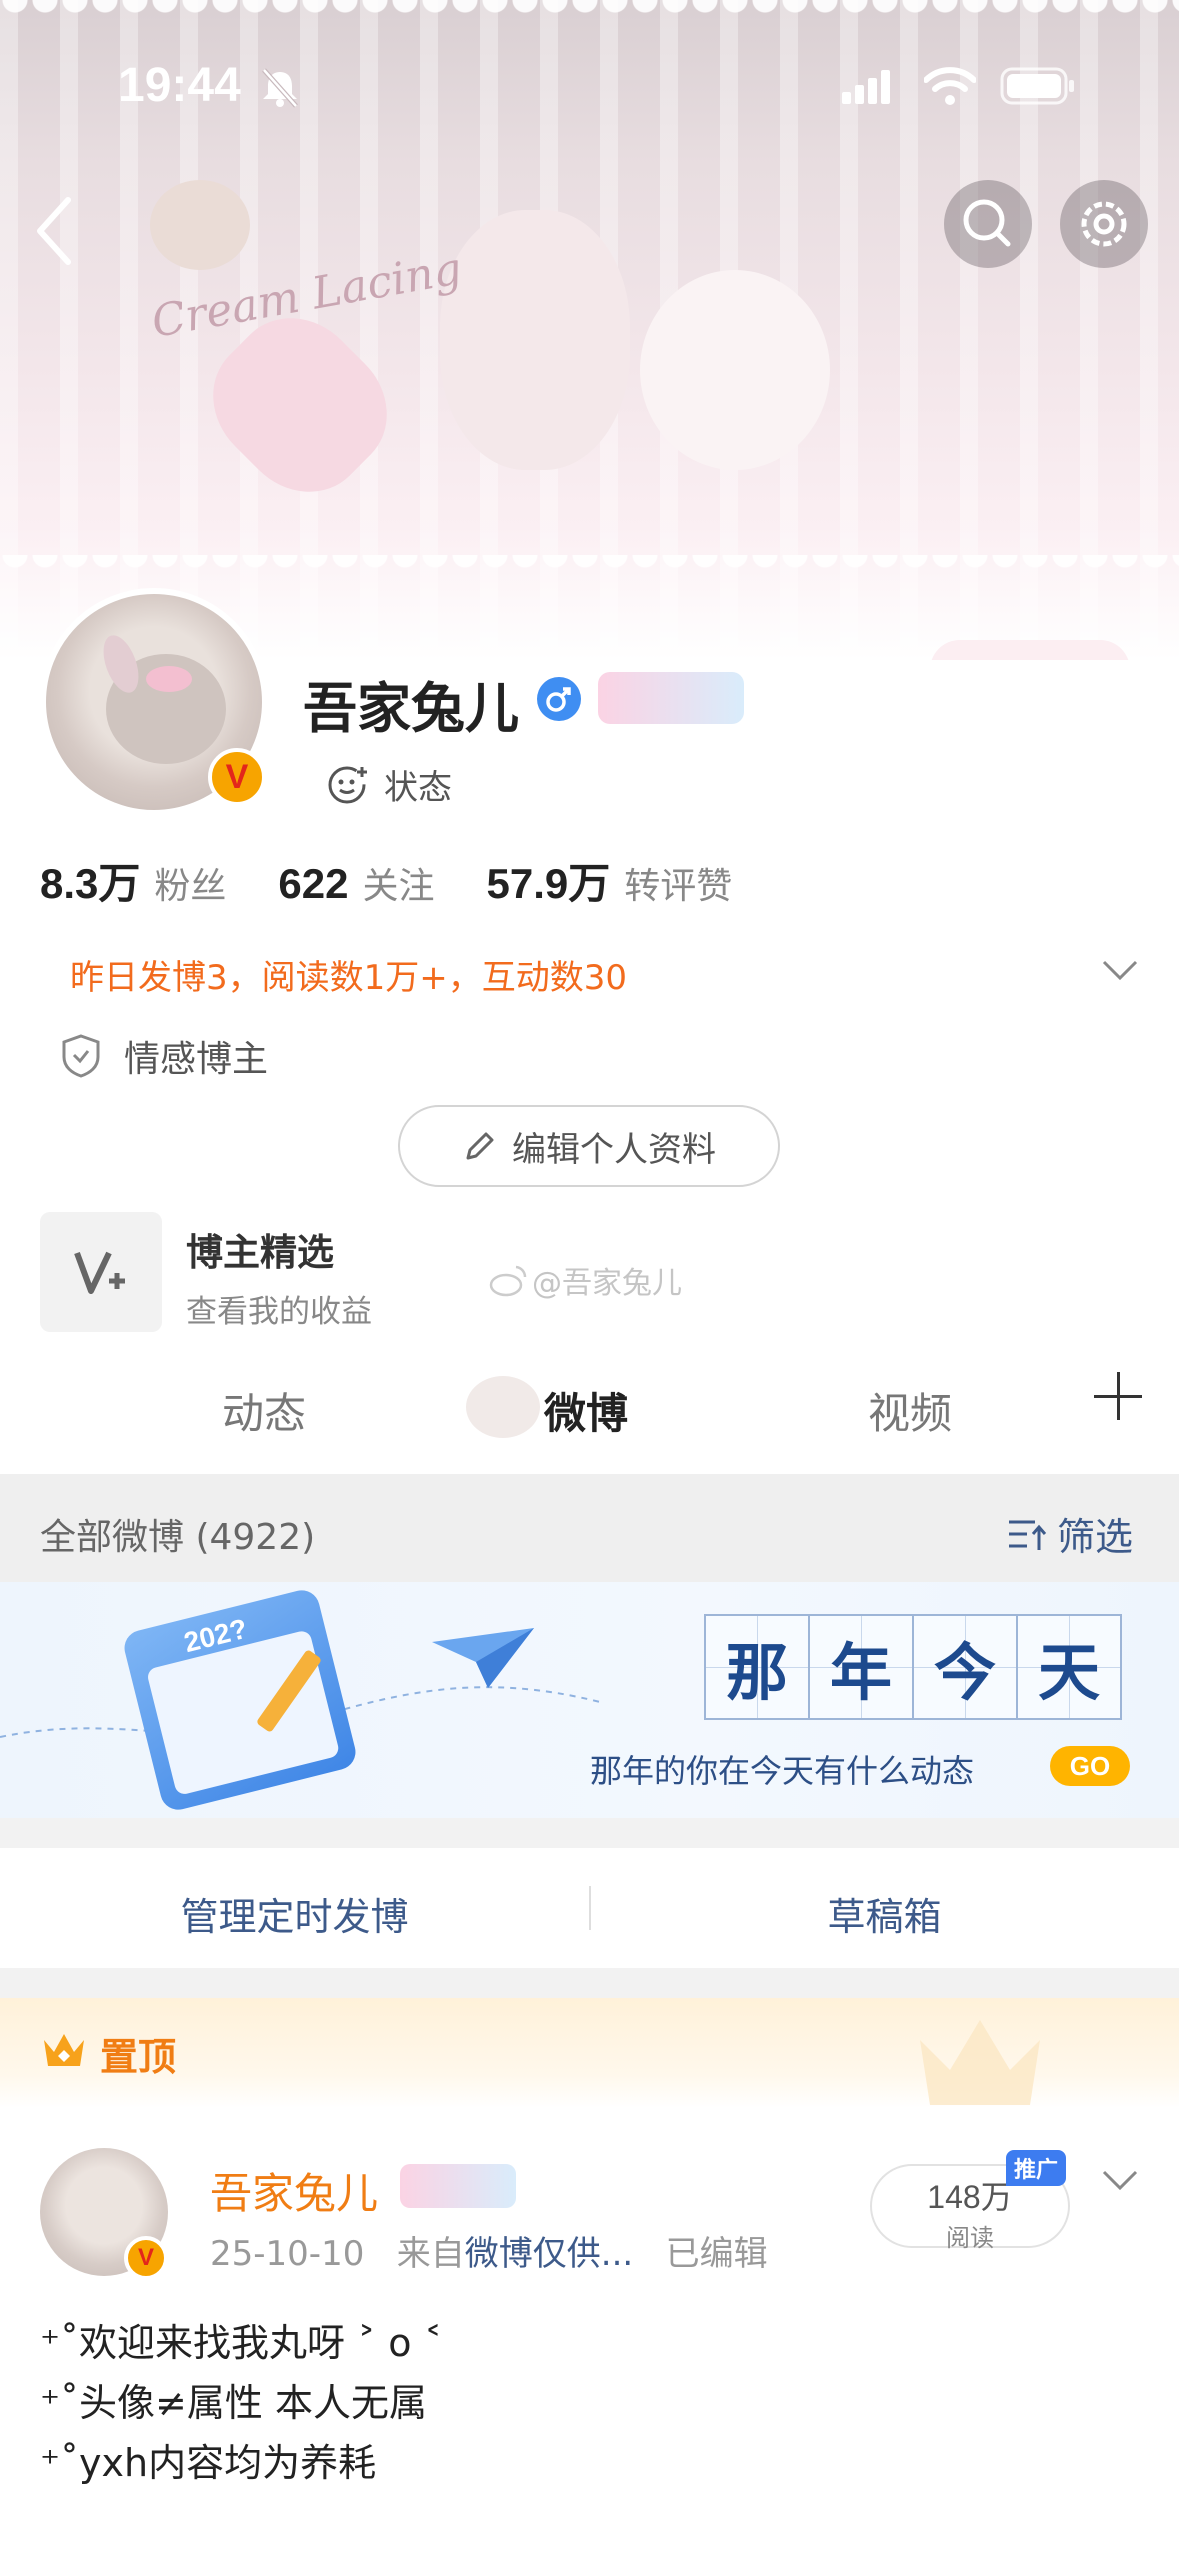 This screenshot has height=2556, width=1179. What do you see at coordinates (179, 85) in the screenshot?
I see `status-time: 19:44` at bounding box center [179, 85].